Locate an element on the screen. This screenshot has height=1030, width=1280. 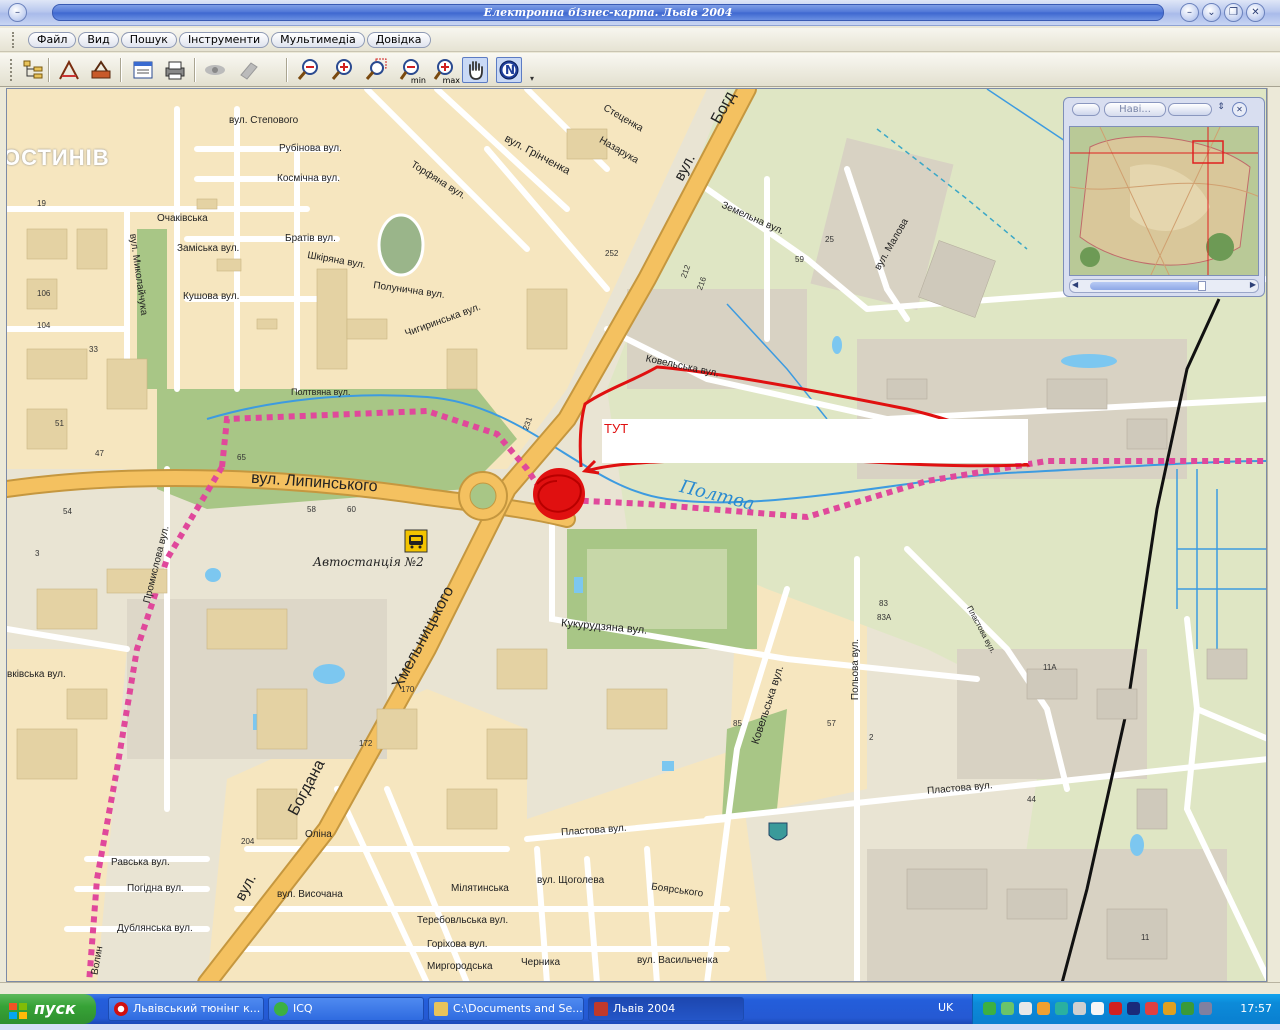
house-number: 44 is located at coordinates (1031, 799).